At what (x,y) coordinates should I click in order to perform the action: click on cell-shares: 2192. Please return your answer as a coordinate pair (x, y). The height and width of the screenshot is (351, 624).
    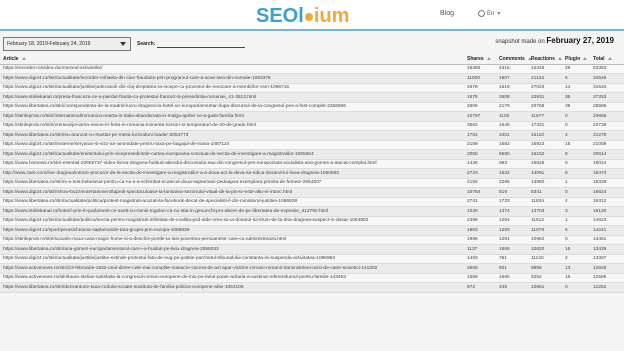
    Looking at the image, I should click on (480, 183).